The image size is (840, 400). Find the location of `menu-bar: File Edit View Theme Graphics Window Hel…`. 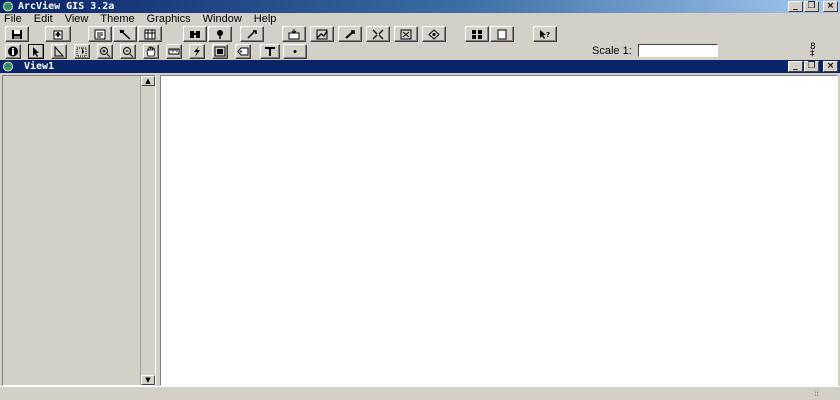

menu-bar: File Edit View Theme Graphics Window Hel… is located at coordinates (420, 19).